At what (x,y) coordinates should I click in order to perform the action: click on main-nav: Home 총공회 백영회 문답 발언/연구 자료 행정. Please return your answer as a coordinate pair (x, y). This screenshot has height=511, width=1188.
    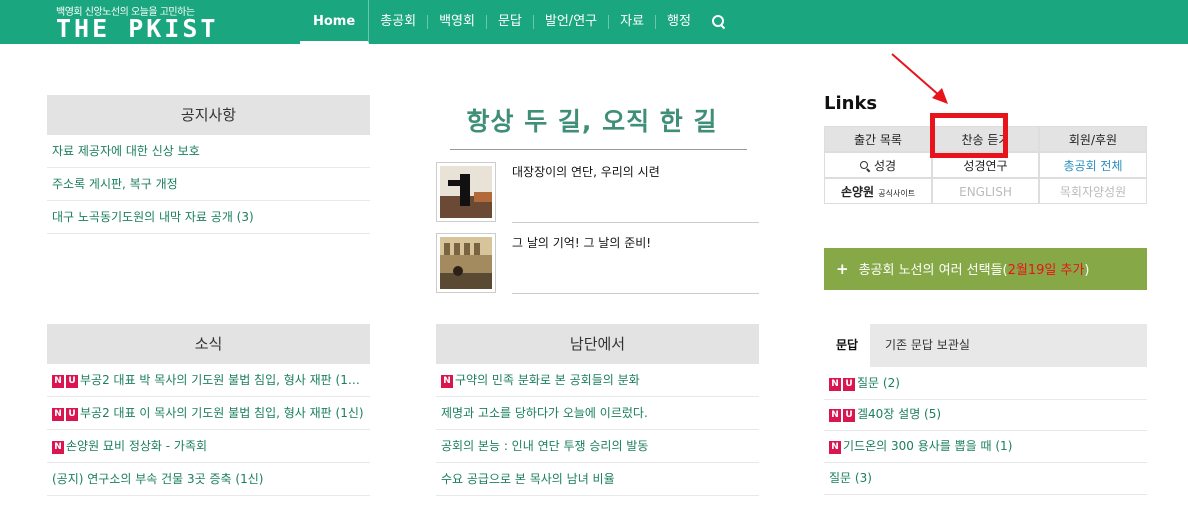
    Looking at the image, I should click on (513, 22).